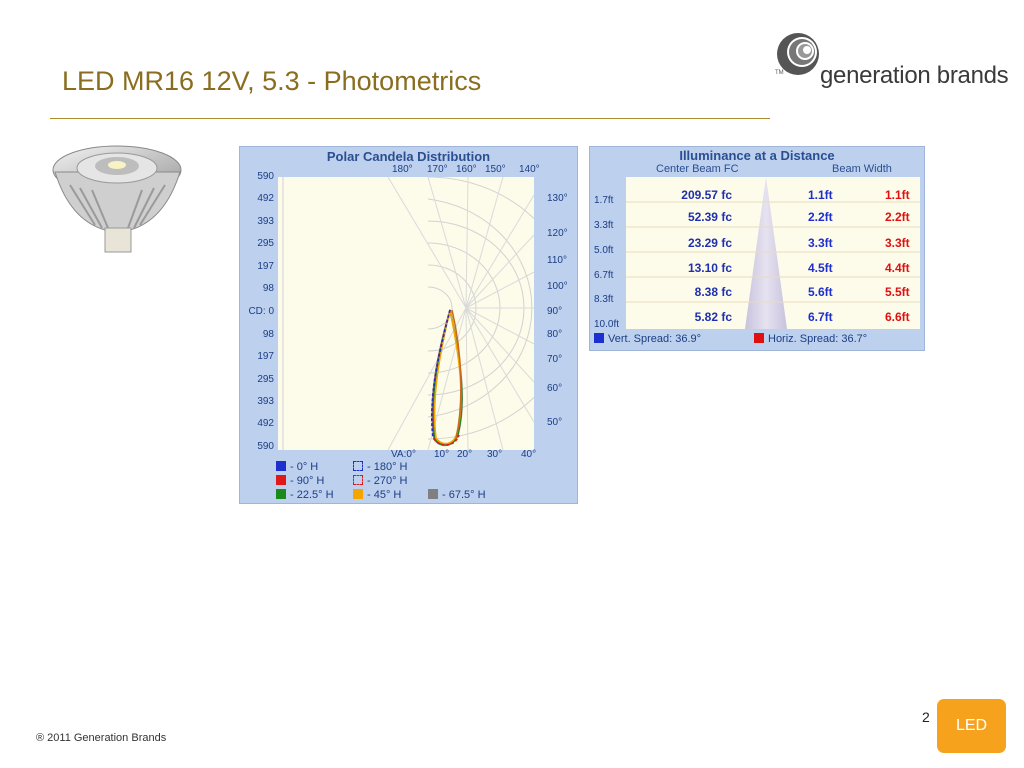 The image size is (1024, 768). What do you see at coordinates (779, 73) in the screenshot?
I see `logo-trademark: TM` at bounding box center [779, 73].